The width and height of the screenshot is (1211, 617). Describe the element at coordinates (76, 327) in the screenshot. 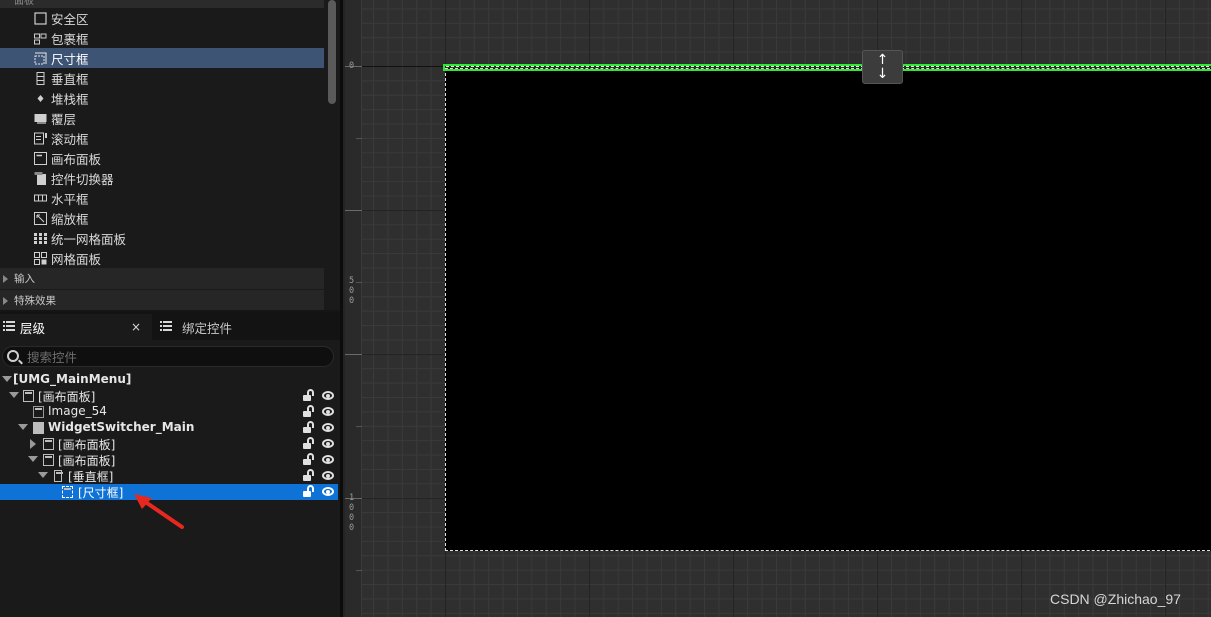

I see `tab-hierarchy: 层级 ×` at that location.